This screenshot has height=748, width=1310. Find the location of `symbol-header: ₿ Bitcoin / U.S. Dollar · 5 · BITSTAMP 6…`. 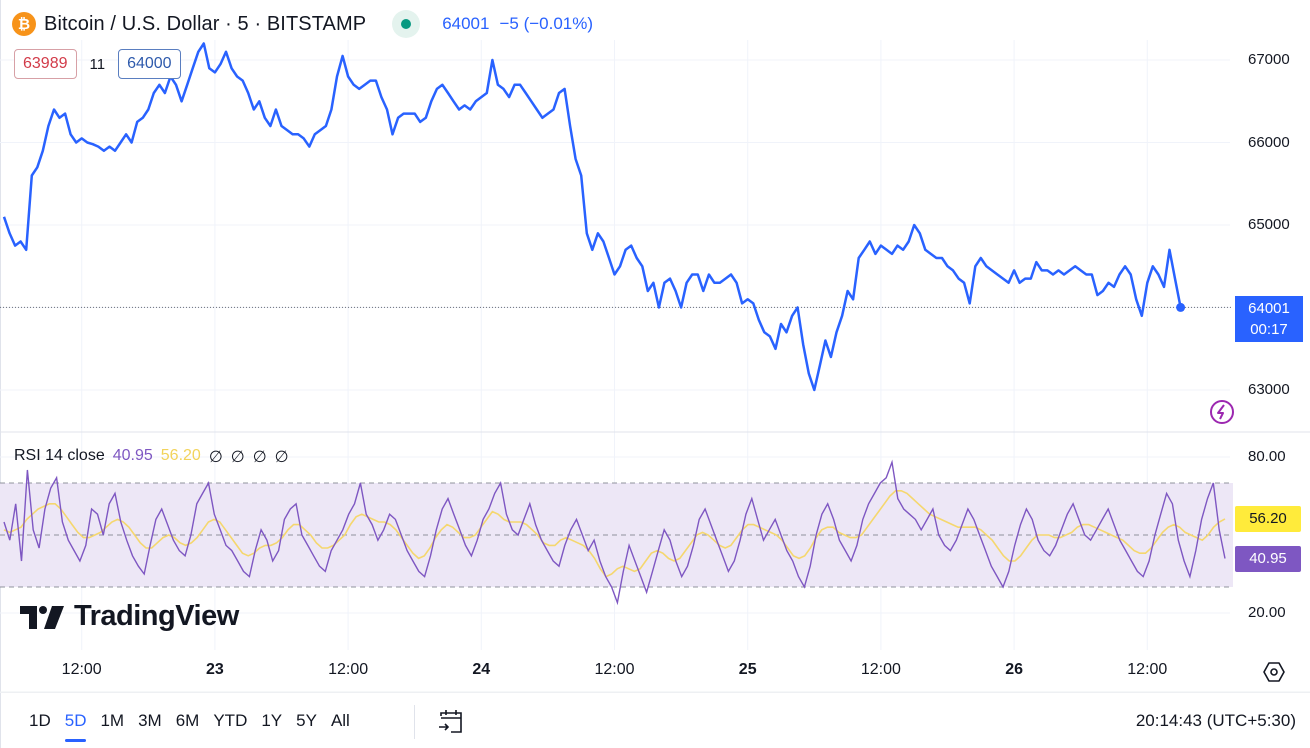

symbol-header: ₿ Bitcoin / U.S. Dollar · 5 · BITSTAMP 6… is located at coordinates (302, 24).